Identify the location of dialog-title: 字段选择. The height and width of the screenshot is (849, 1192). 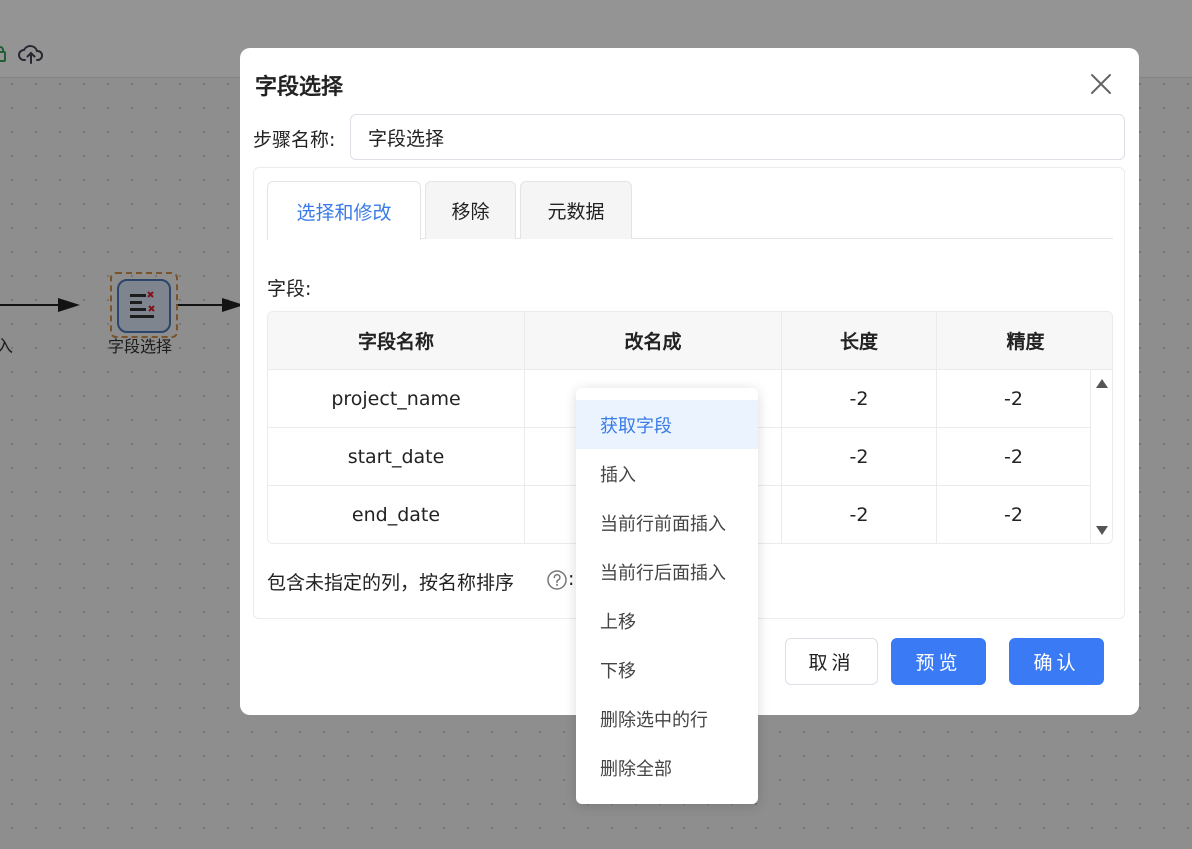
(299, 87).